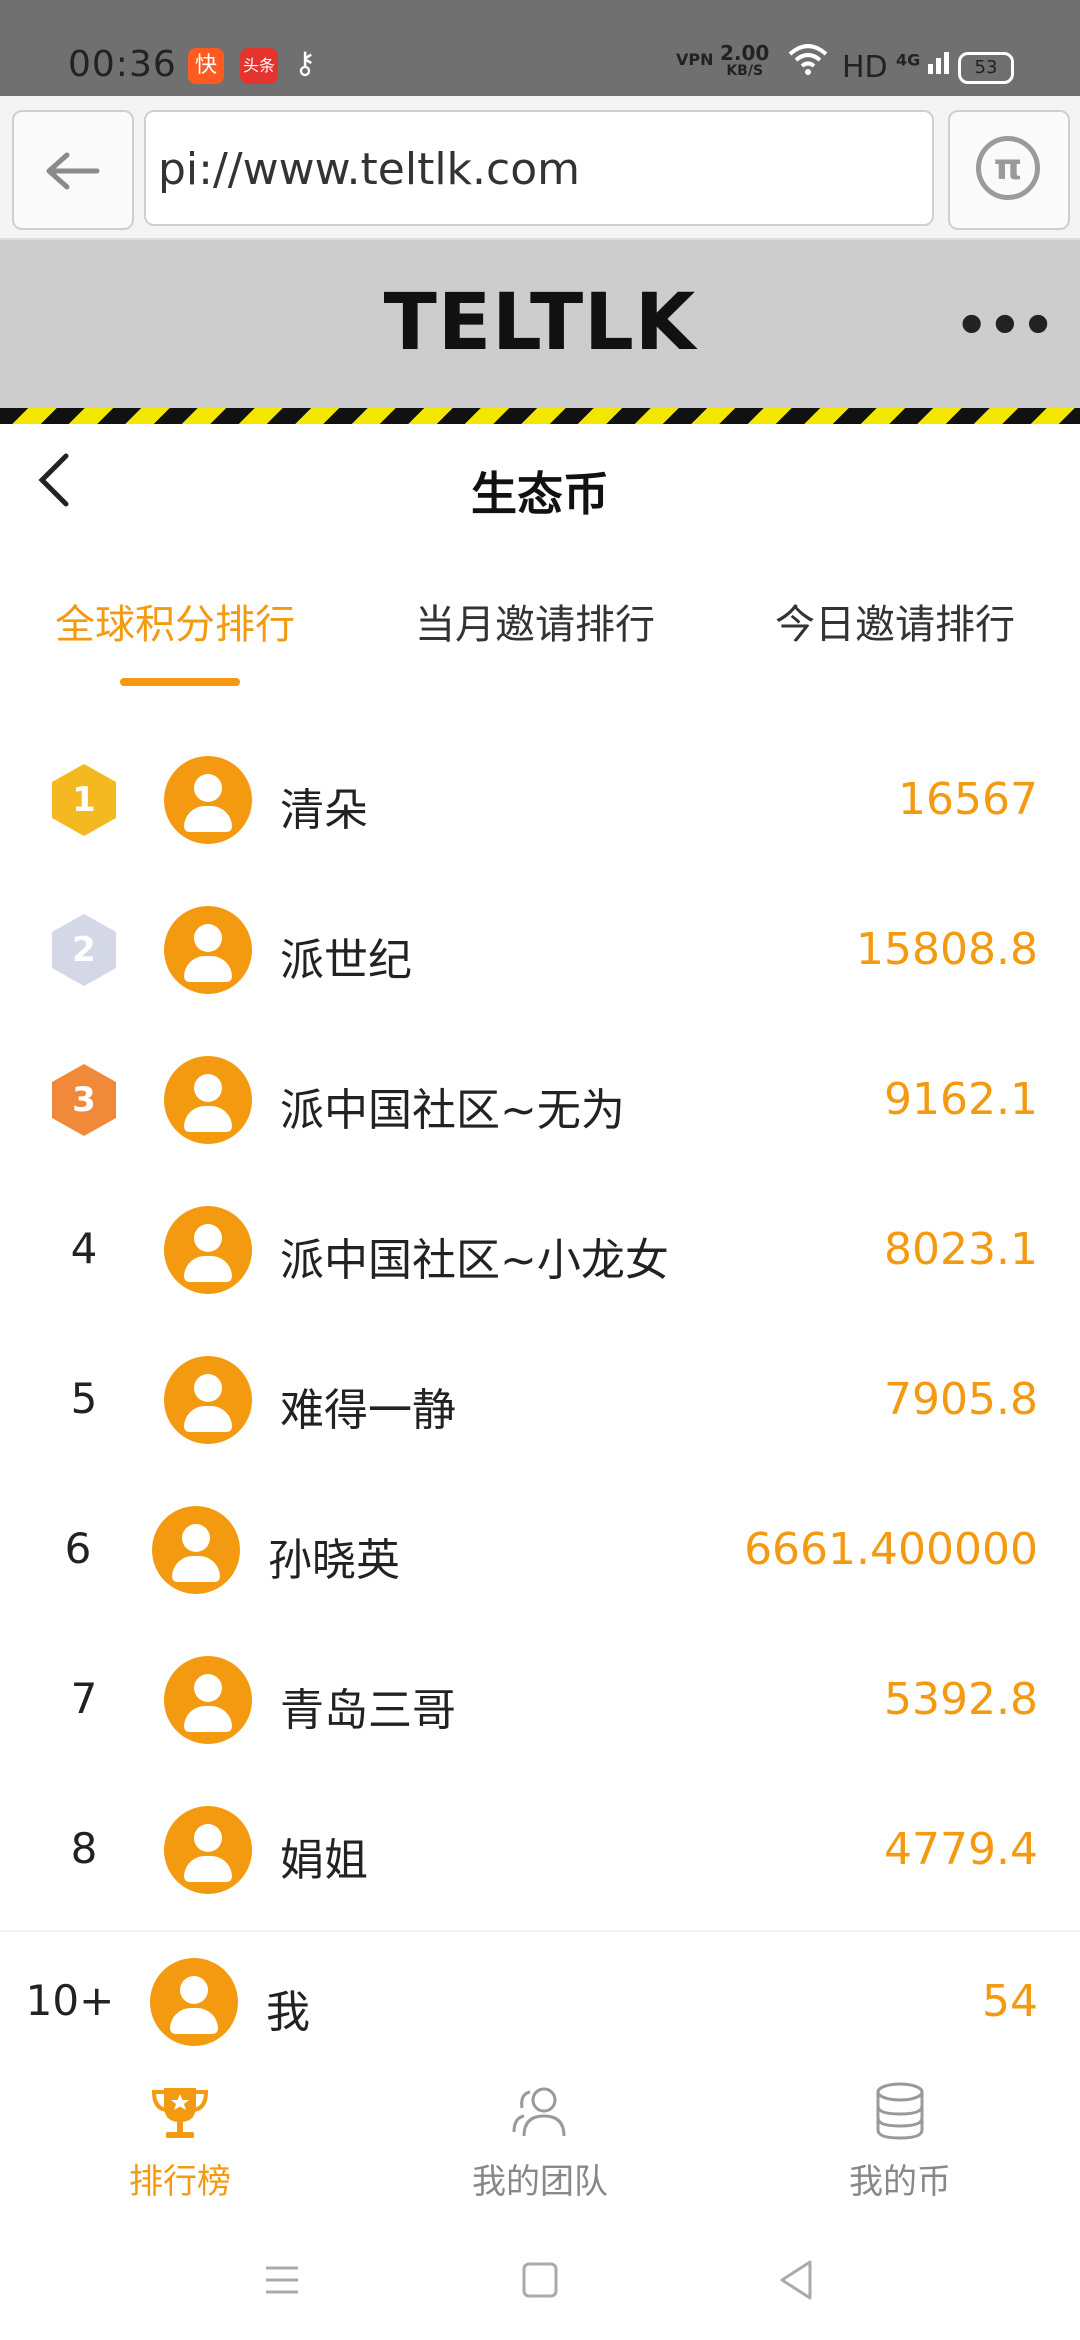 This screenshot has width=1080, height=2340. Describe the element at coordinates (798, 2280) in the screenshot. I see `back-triangle-icon` at that location.